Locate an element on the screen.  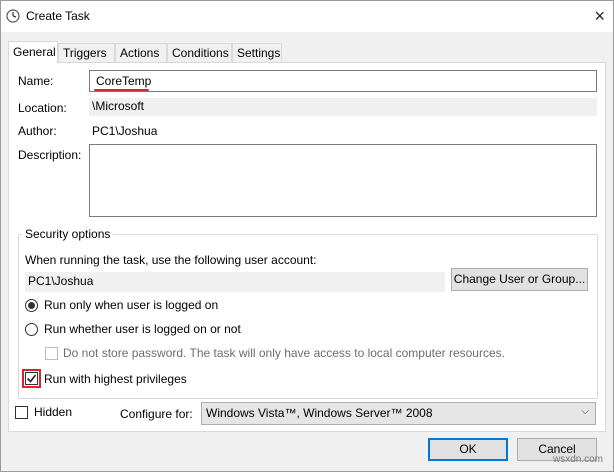
description-textarea is located at coordinates (343, 180).